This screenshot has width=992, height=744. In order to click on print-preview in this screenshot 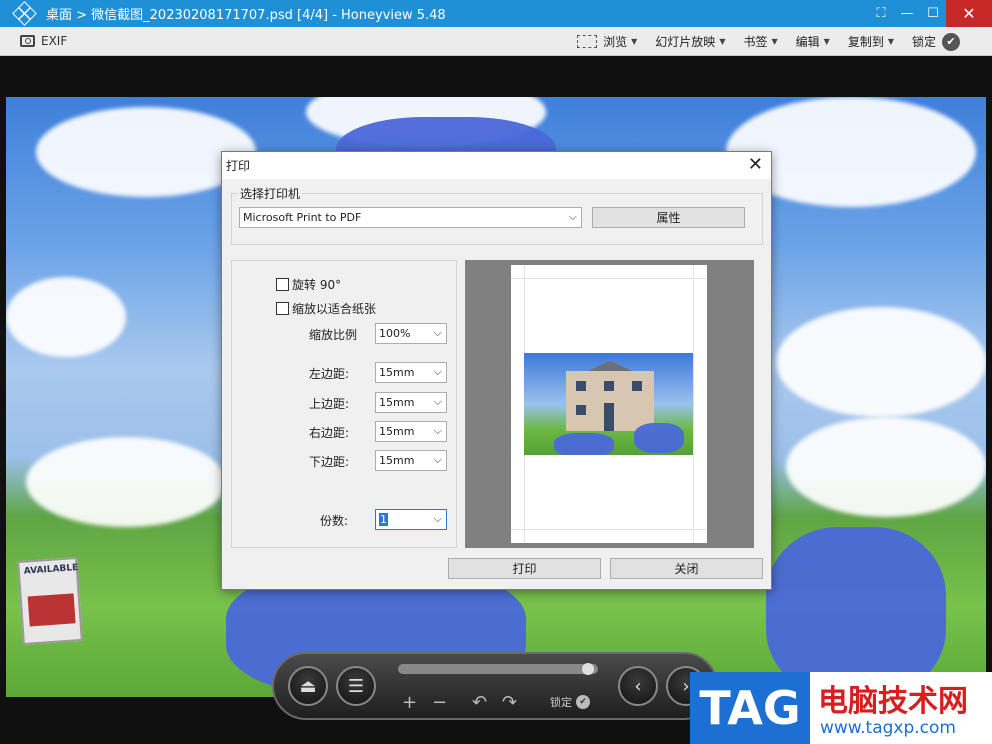, I will do `click(609, 404)`.